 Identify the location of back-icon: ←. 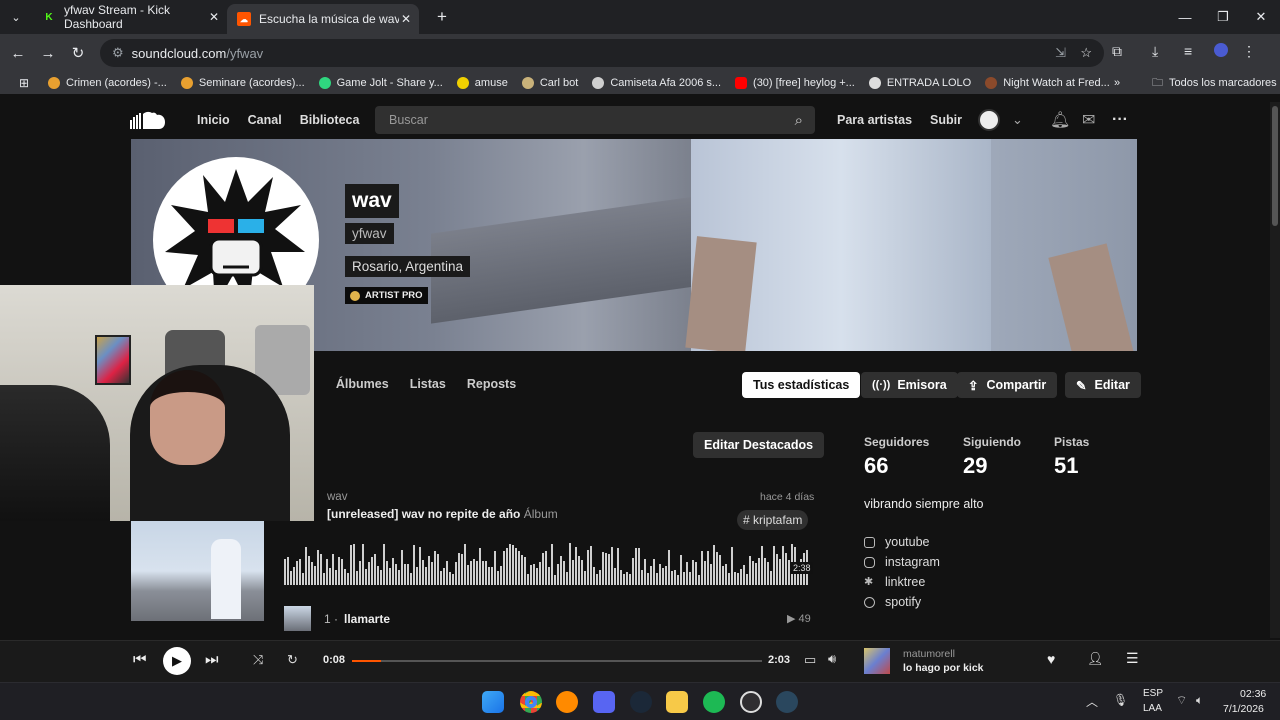
(18, 53).